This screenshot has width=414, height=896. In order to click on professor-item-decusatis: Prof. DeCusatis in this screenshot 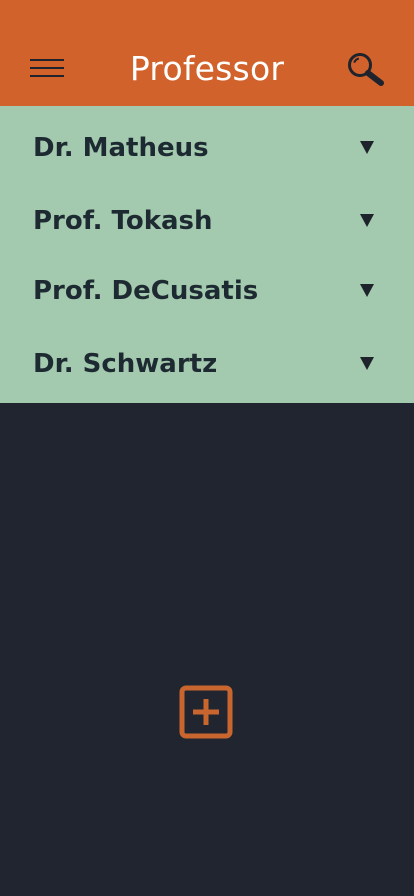, I will do `click(207, 285)`.